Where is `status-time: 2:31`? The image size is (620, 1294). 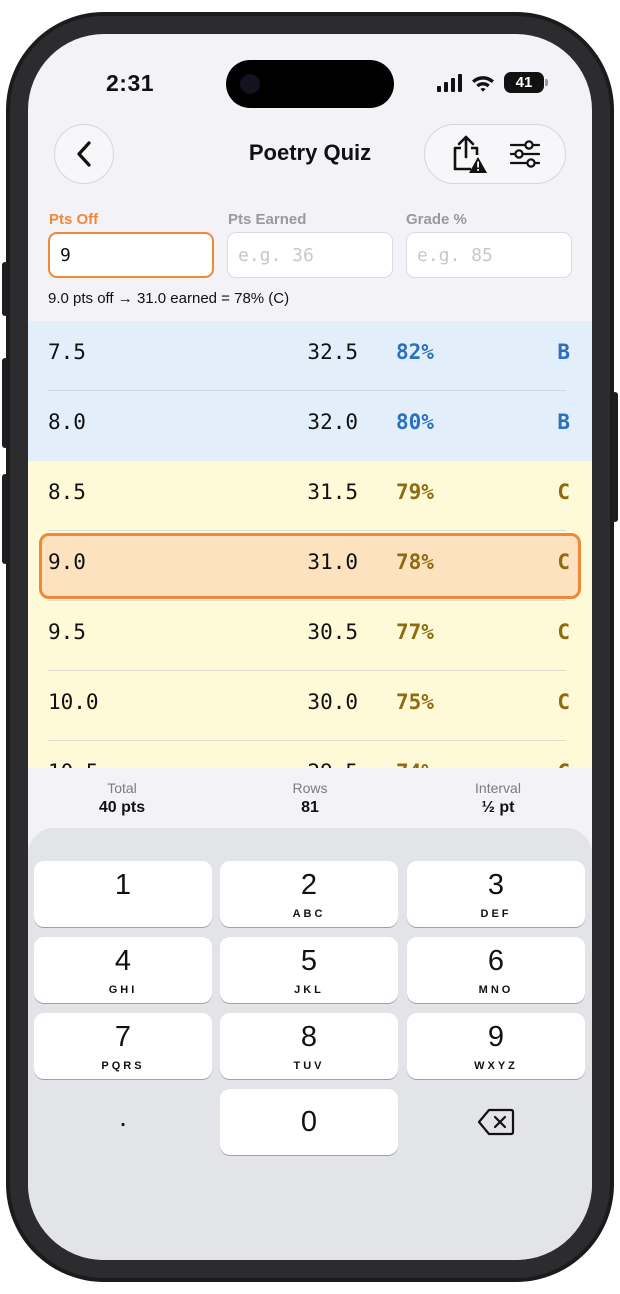
status-time: 2:31 is located at coordinates (130, 83).